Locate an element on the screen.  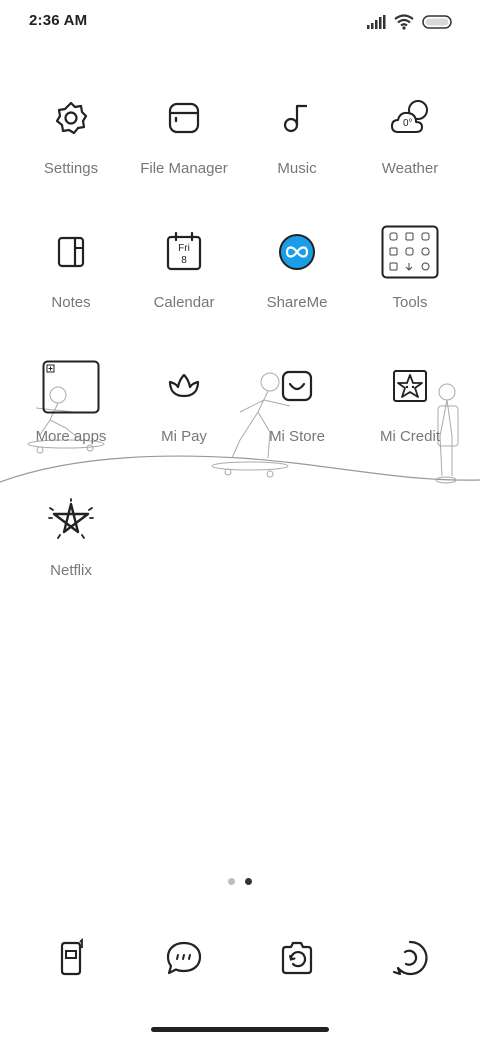
tools-folder-icon is located at coordinates (410, 252).